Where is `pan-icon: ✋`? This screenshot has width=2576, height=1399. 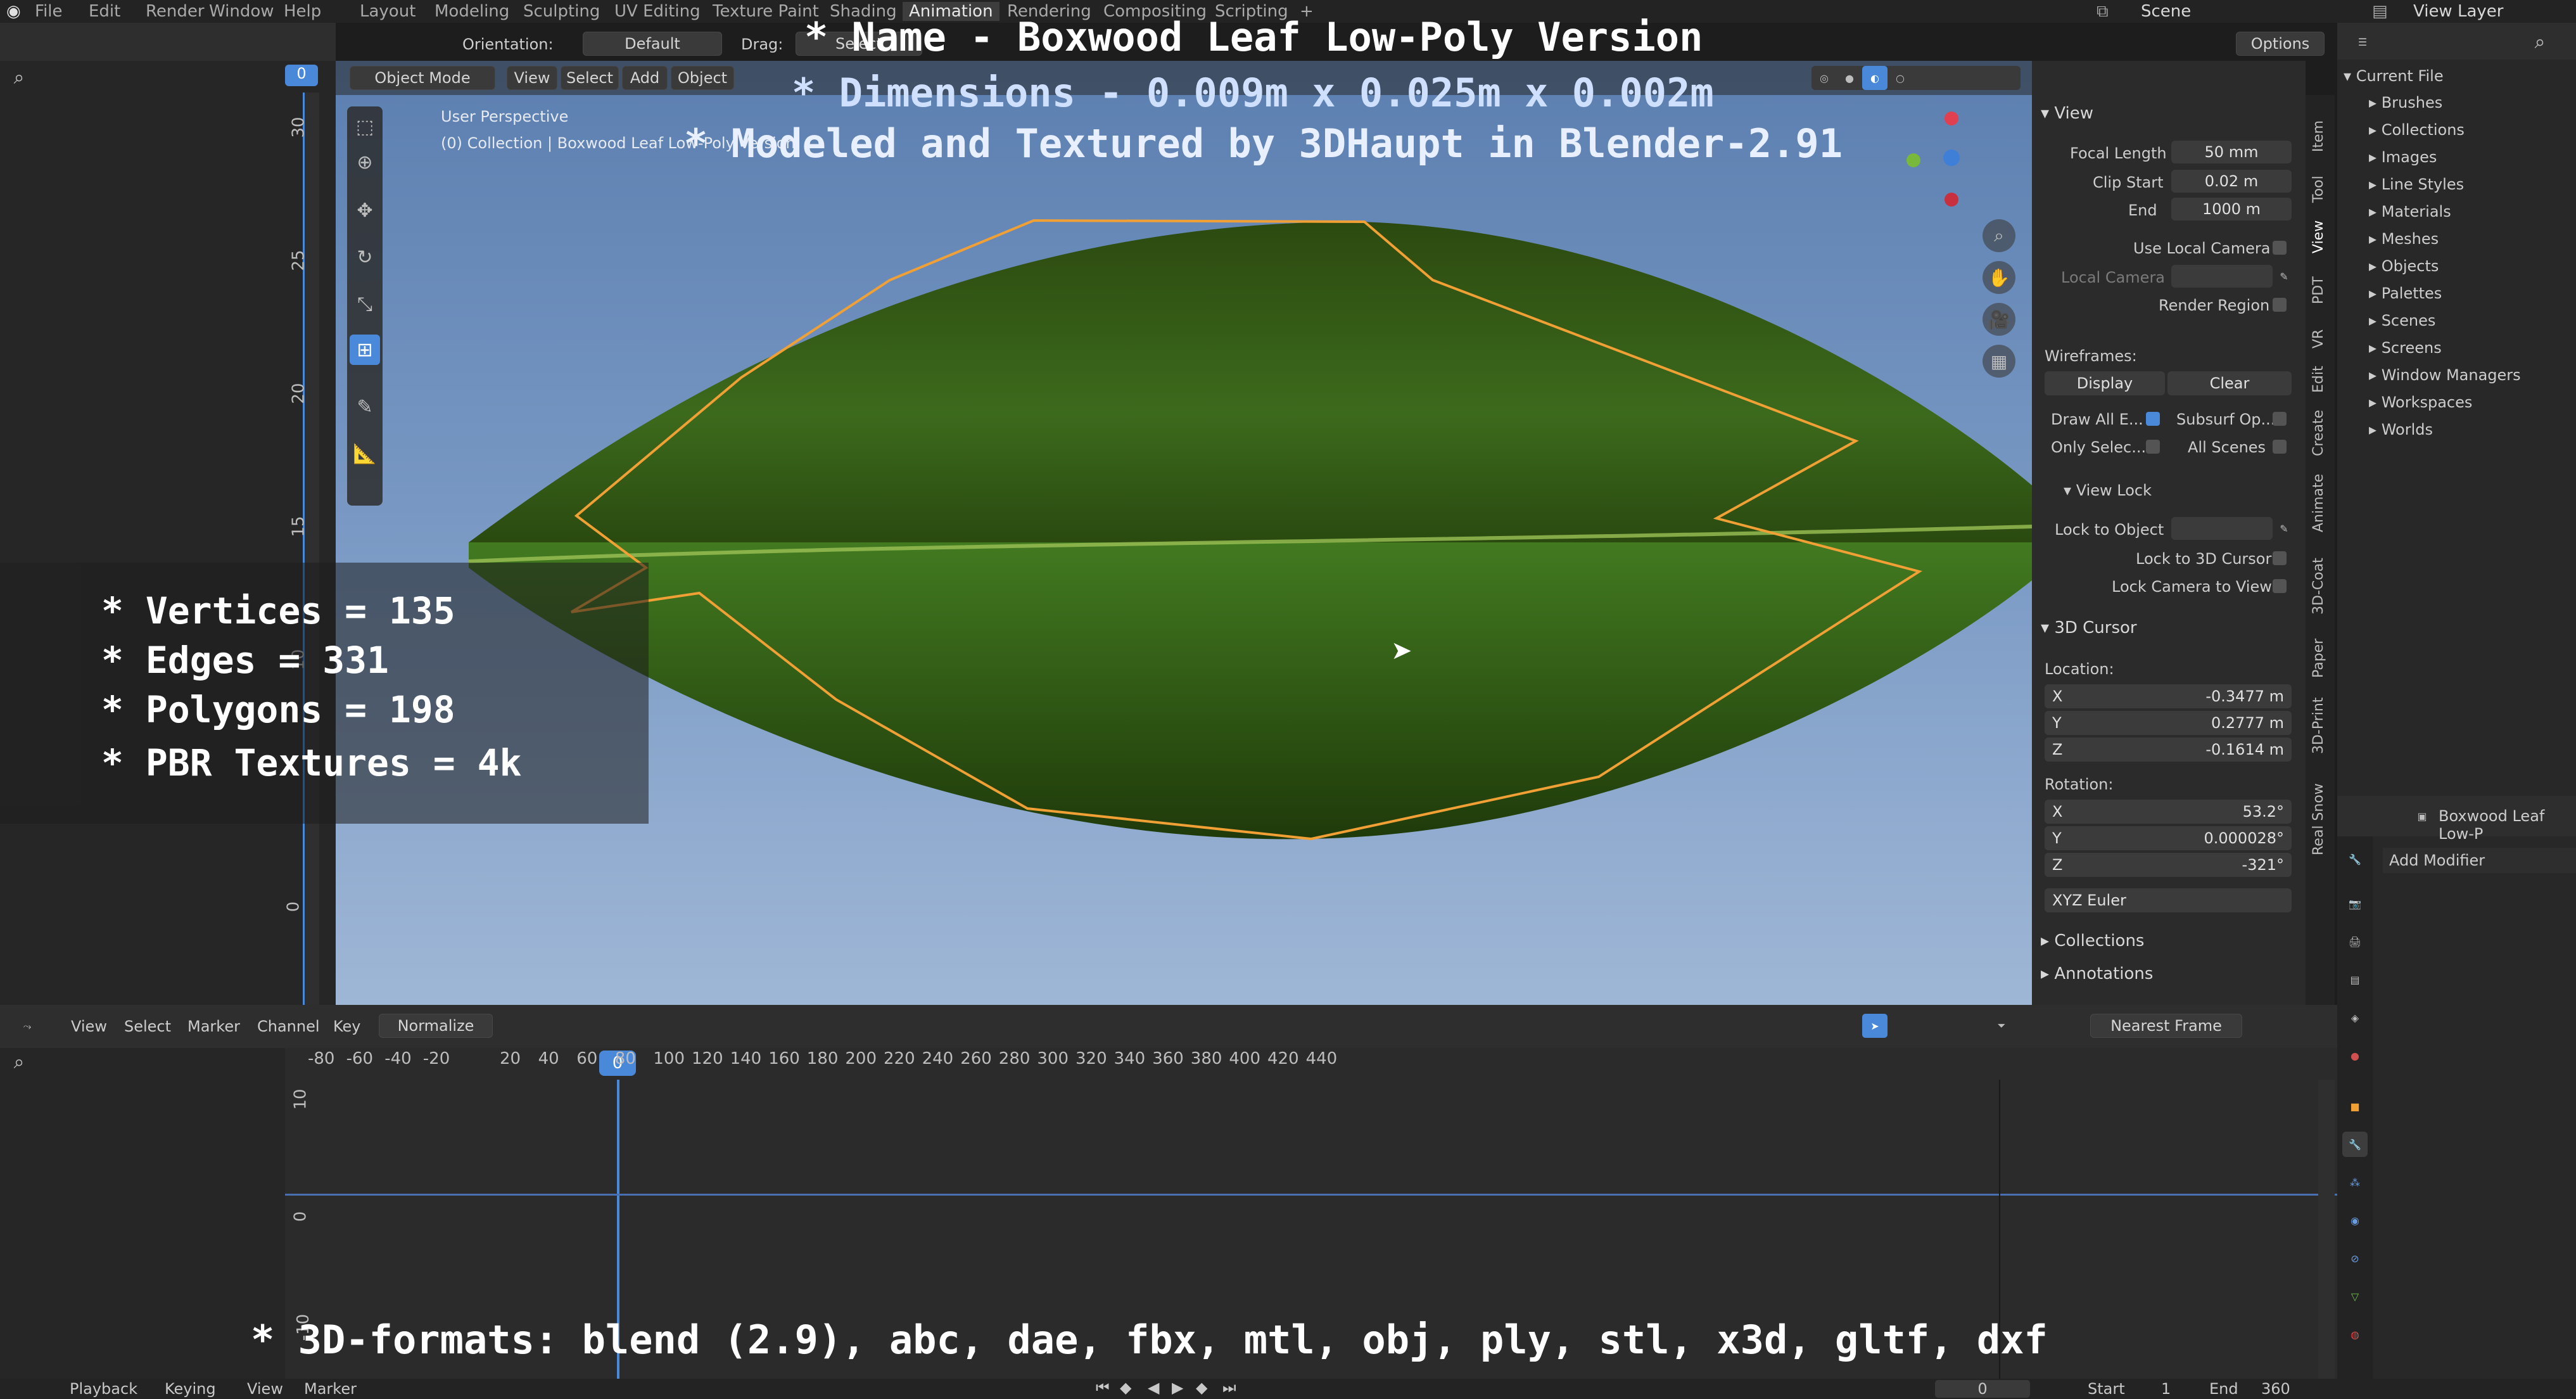 pan-icon: ✋ is located at coordinates (1999, 277).